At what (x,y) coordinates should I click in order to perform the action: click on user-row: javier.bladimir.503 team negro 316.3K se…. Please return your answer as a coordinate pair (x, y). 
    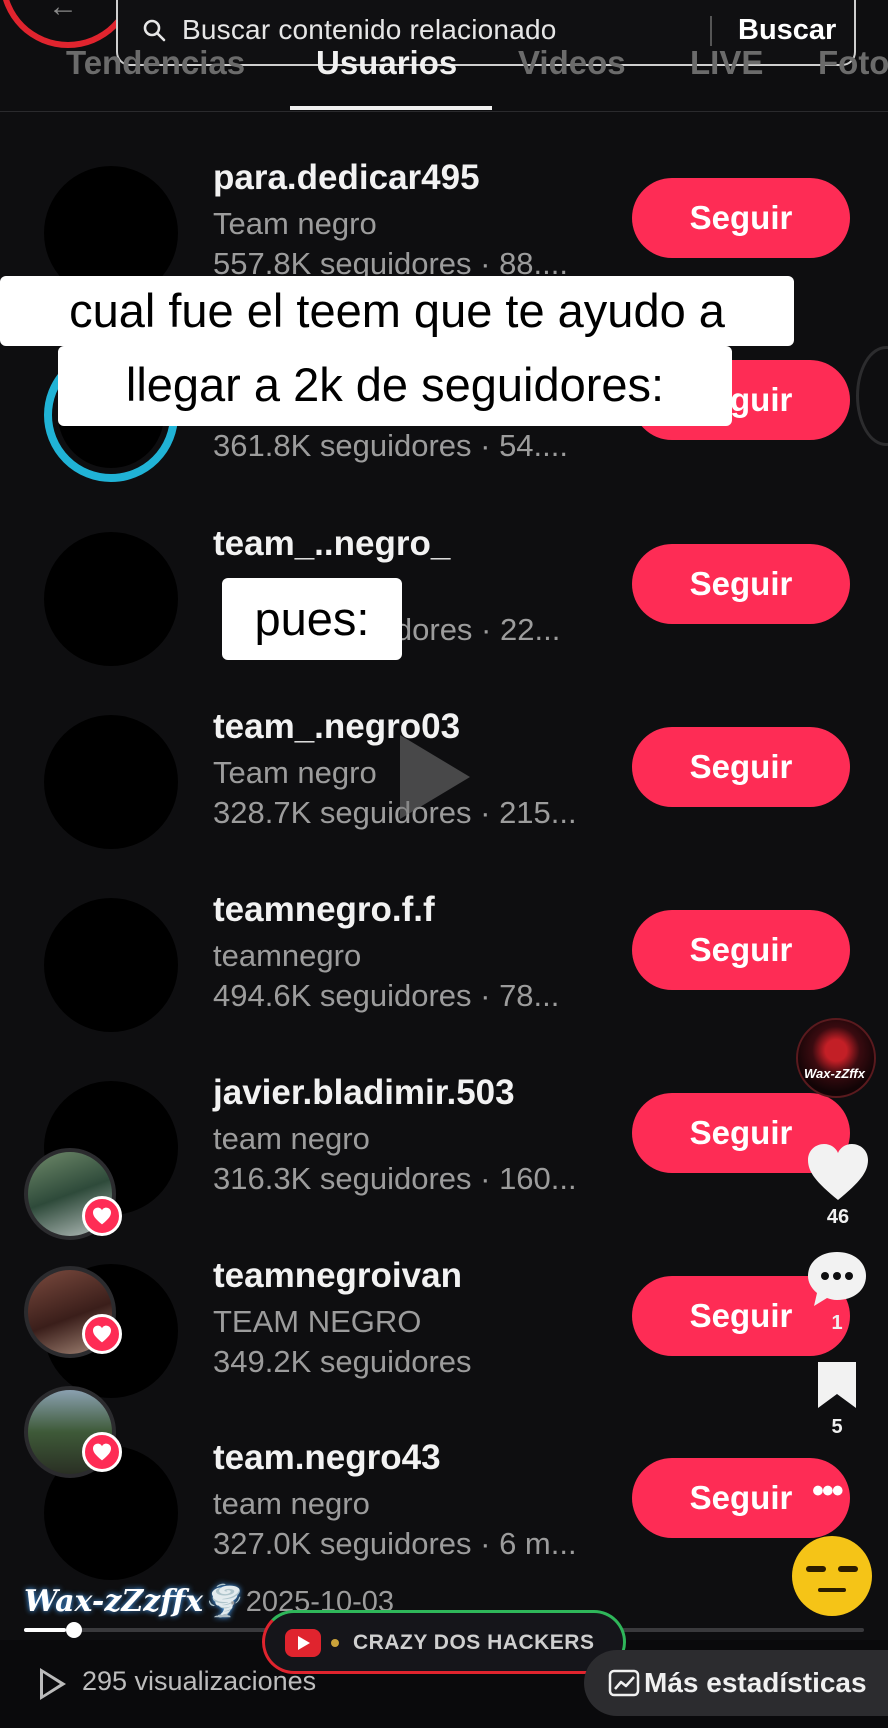
    Looking at the image, I should click on (444, 1164).